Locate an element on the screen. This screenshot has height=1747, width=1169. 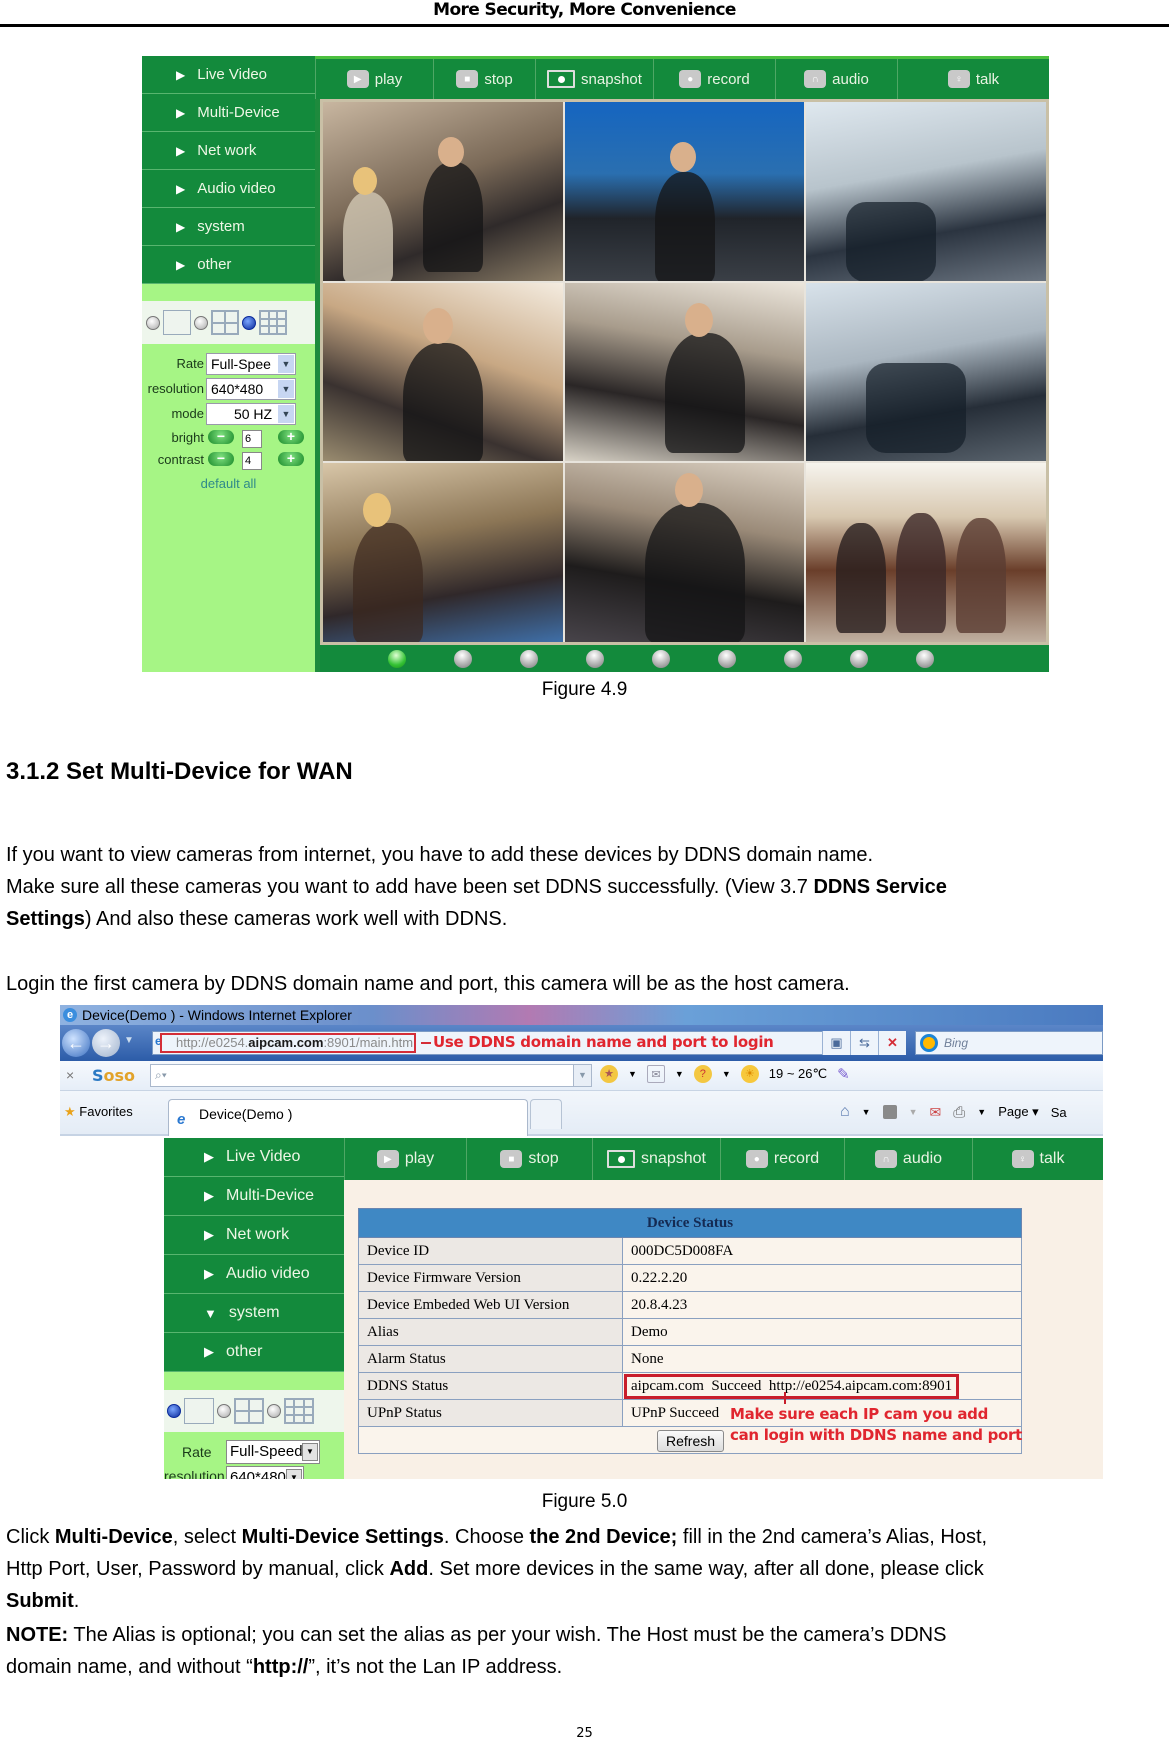
rate-select: Full-Spee ▼ is located at coordinates (251, 364).